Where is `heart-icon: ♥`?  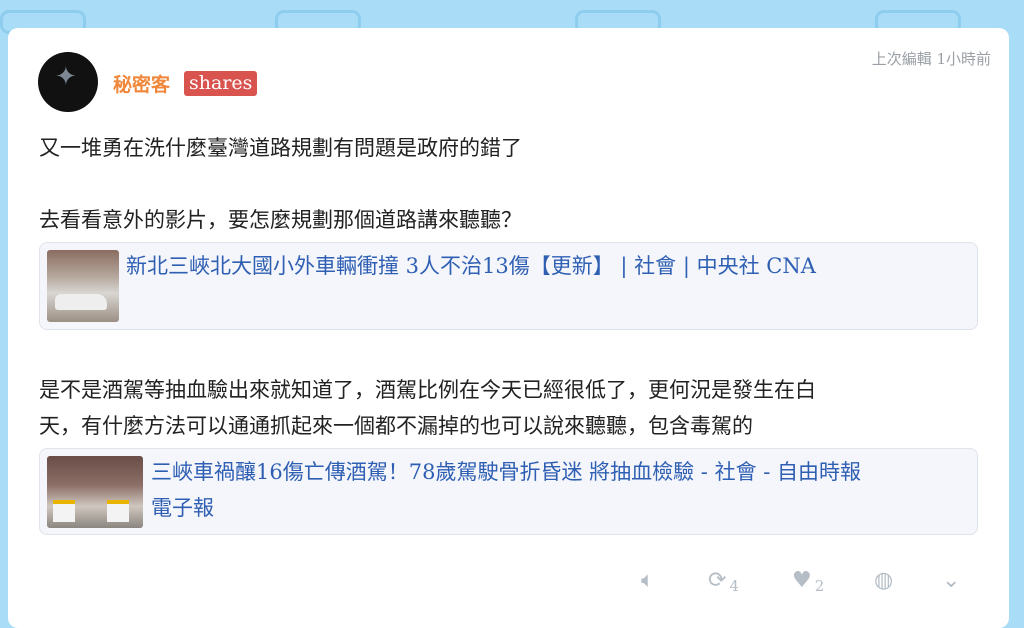
heart-icon: ♥ is located at coordinates (802, 580).